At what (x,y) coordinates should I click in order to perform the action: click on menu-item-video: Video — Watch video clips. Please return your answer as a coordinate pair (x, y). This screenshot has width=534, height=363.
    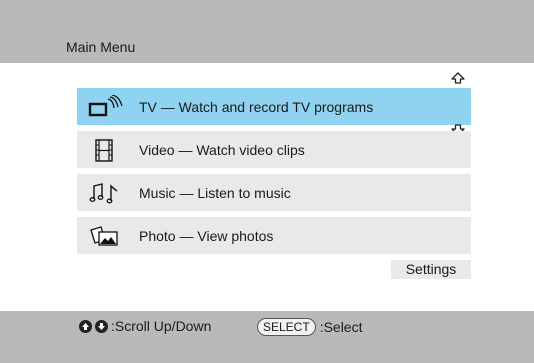
    Looking at the image, I should click on (274, 149).